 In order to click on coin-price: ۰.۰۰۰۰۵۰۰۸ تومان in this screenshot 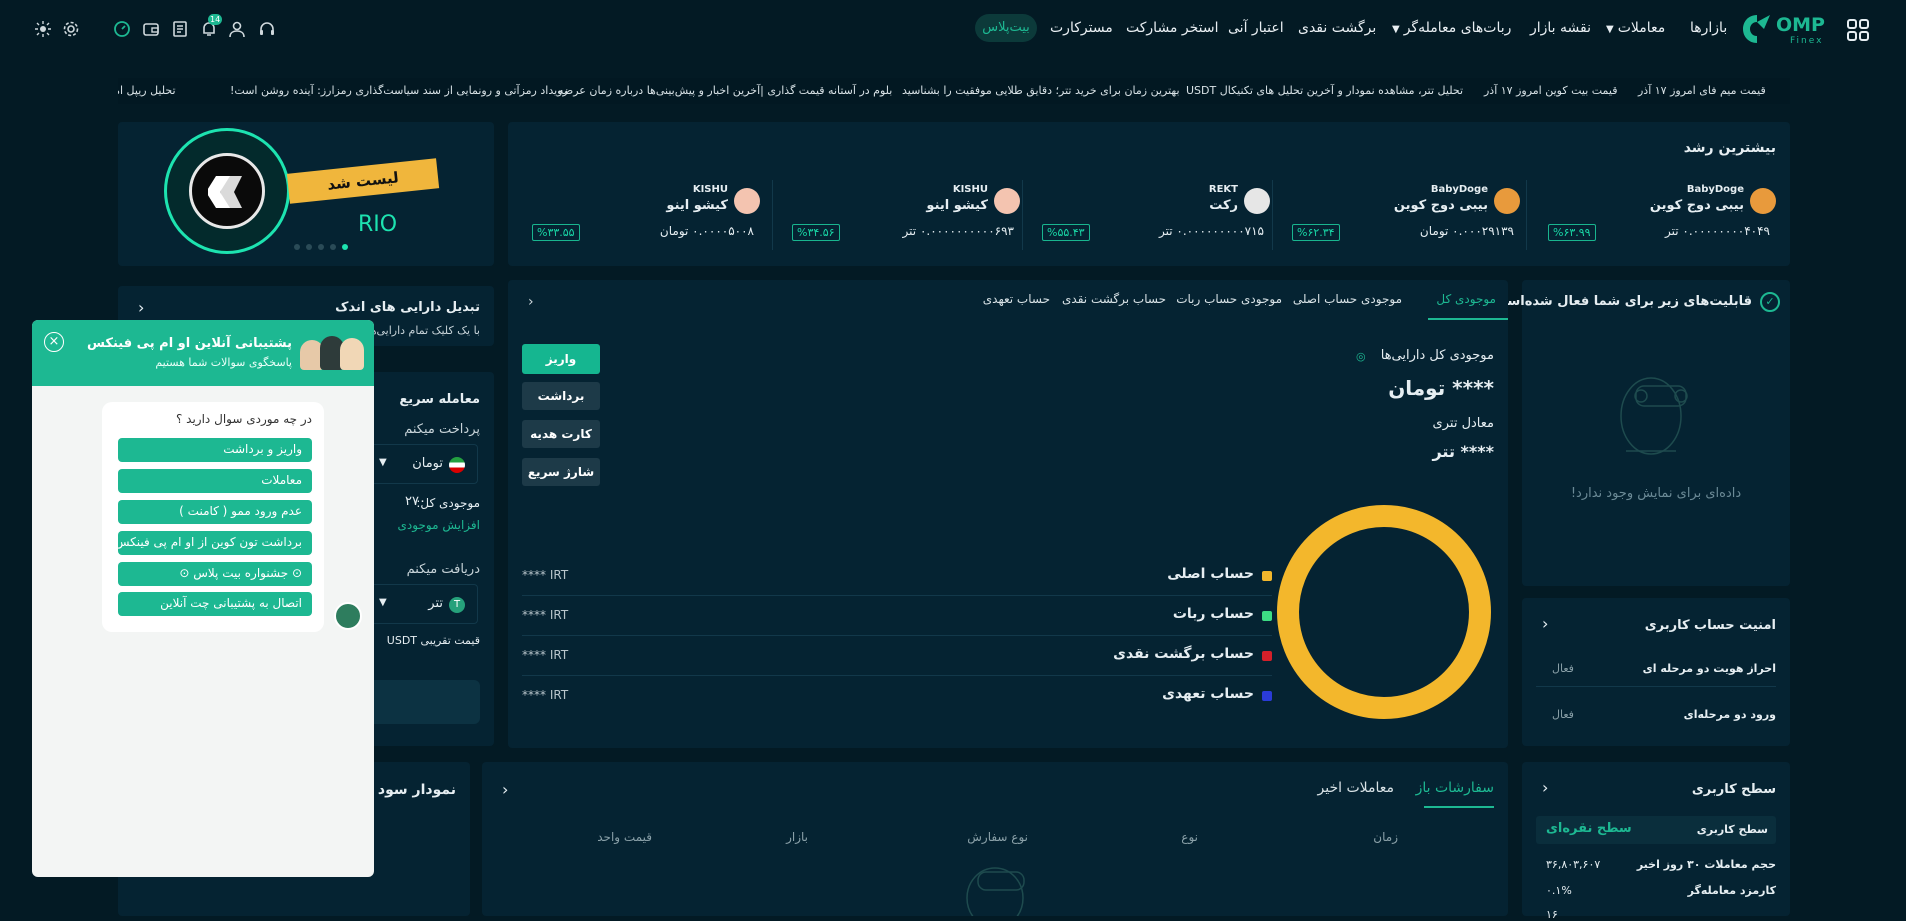, I will do `click(706, 231)`.